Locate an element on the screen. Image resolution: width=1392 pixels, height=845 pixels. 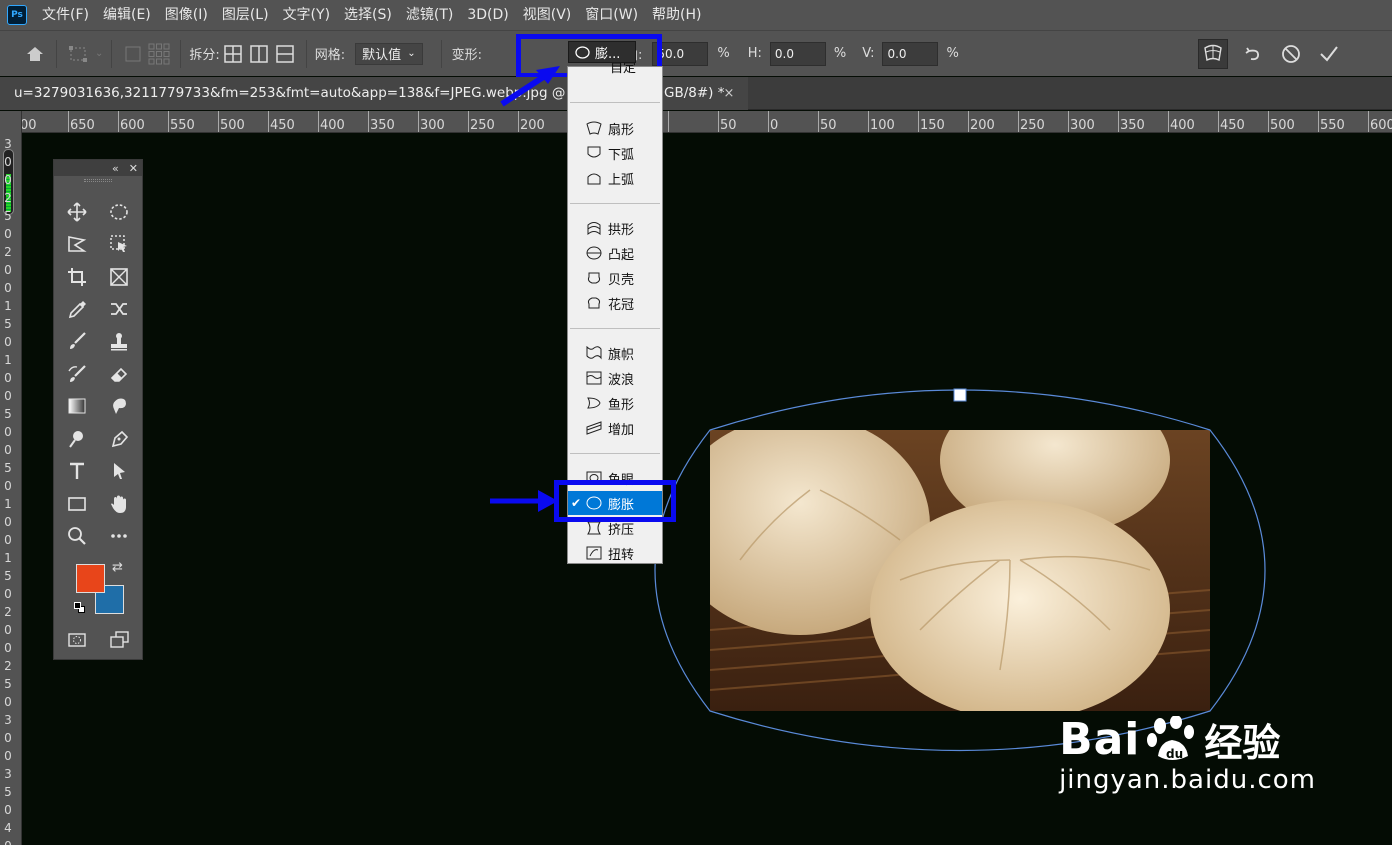
svg-text: du is located at coordinates (1174, 754).